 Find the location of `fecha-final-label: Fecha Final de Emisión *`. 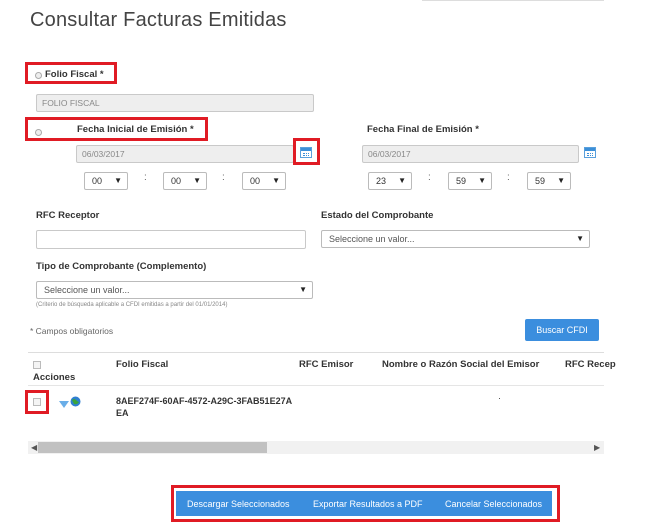

fecha-final-label: Fecha Final de Emisión * is located at coordinates (423, 129).